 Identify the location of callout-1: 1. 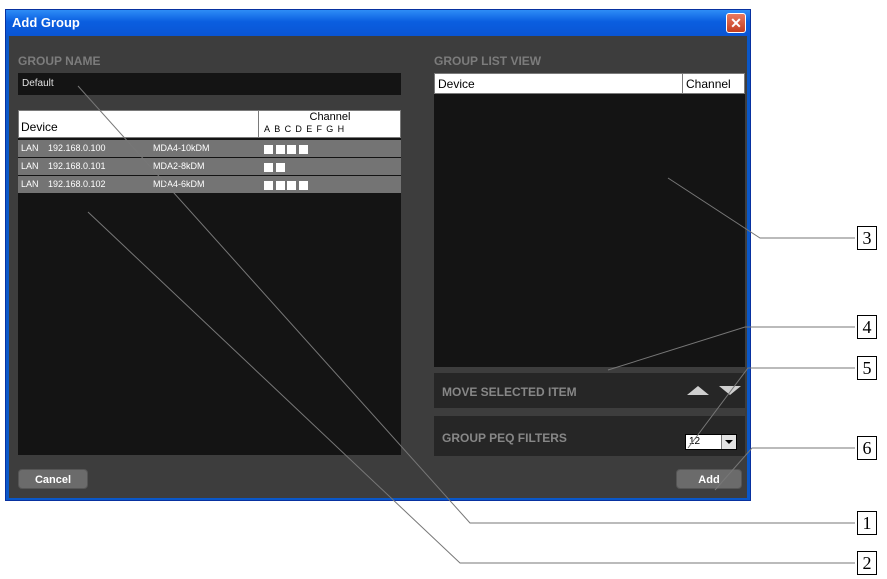
(867, 523).